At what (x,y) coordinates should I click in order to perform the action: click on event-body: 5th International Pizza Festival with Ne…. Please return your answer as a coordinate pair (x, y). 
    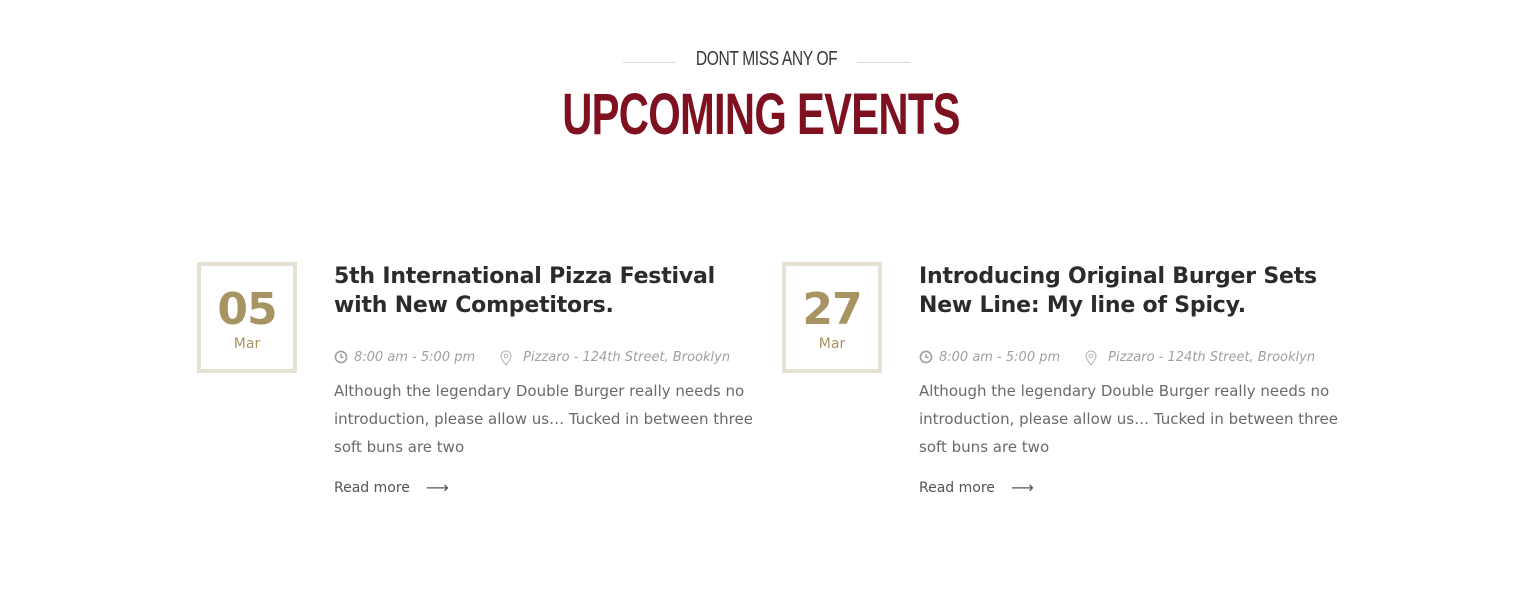
    Looking at the image, I should click on (545, 379).